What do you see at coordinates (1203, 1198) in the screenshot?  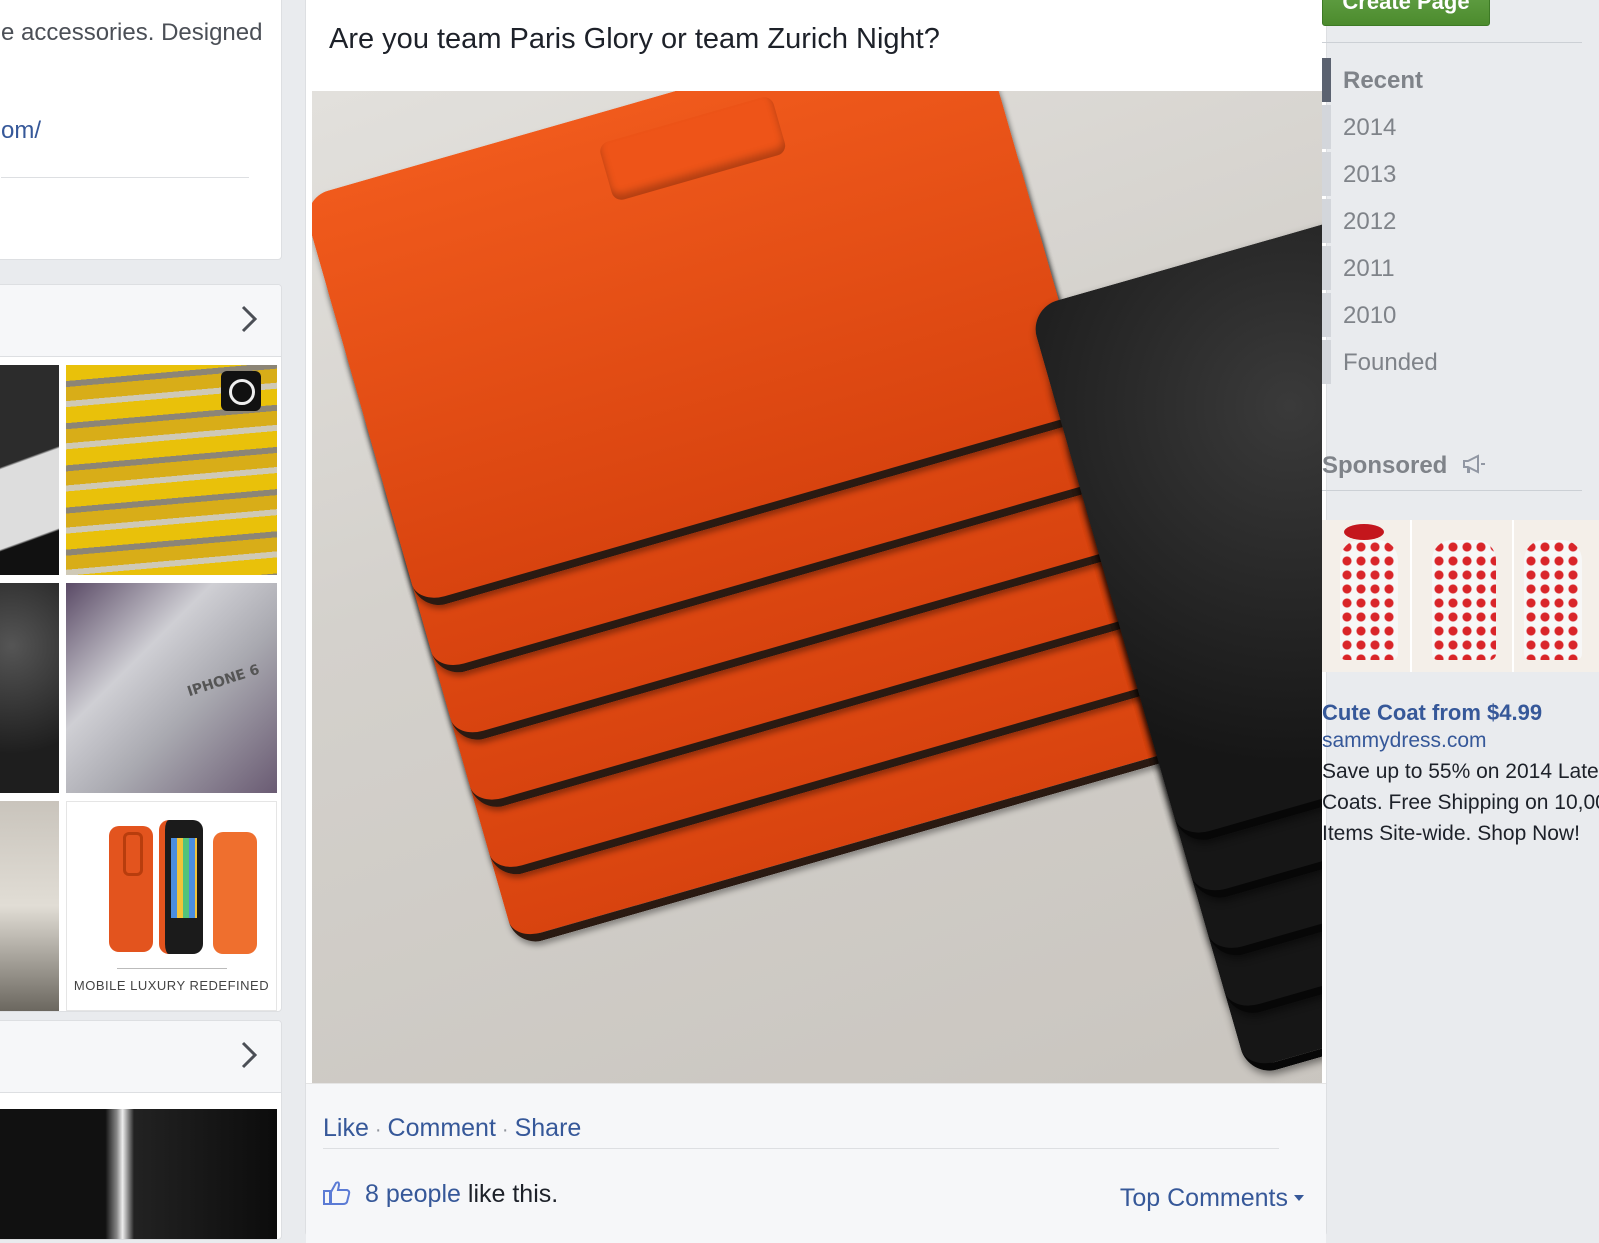 I see `top-comments-label: Top Comments` at bounding box center [1203, 1198].